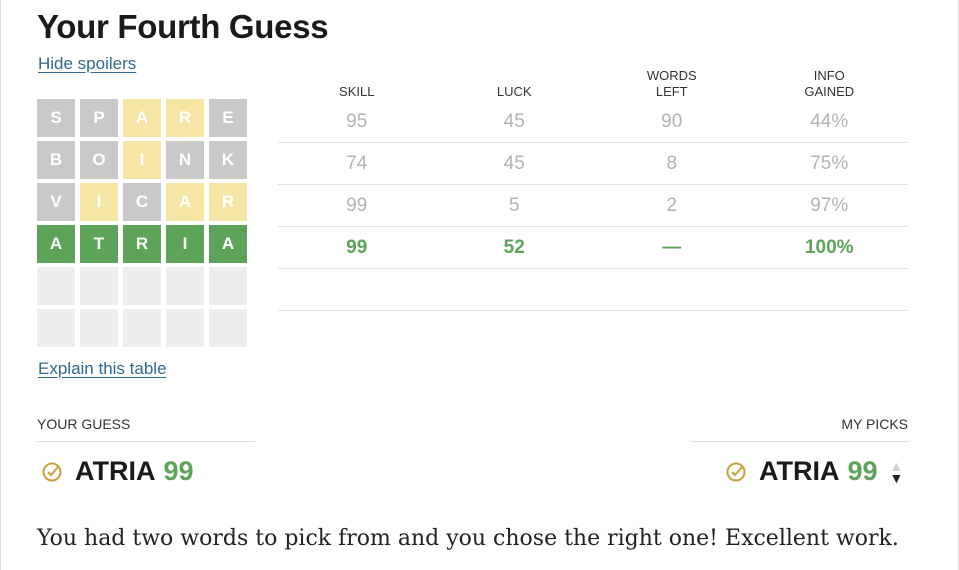 Image resolution: width=959 pixels, height=570 pixels. Describe the element at coordinates (99, 160) in the screenshot. I see `letter-tile: O` at that location.